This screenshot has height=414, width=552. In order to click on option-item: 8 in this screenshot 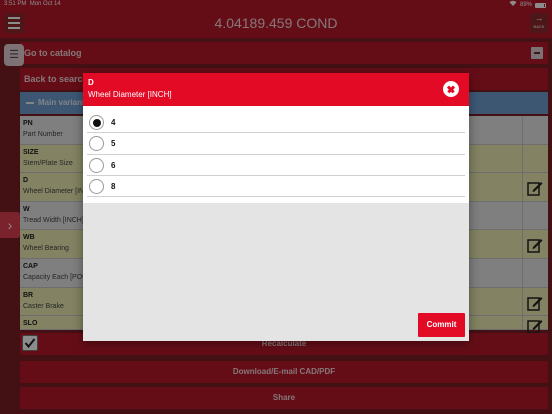, I will do `click(276, 187)`.